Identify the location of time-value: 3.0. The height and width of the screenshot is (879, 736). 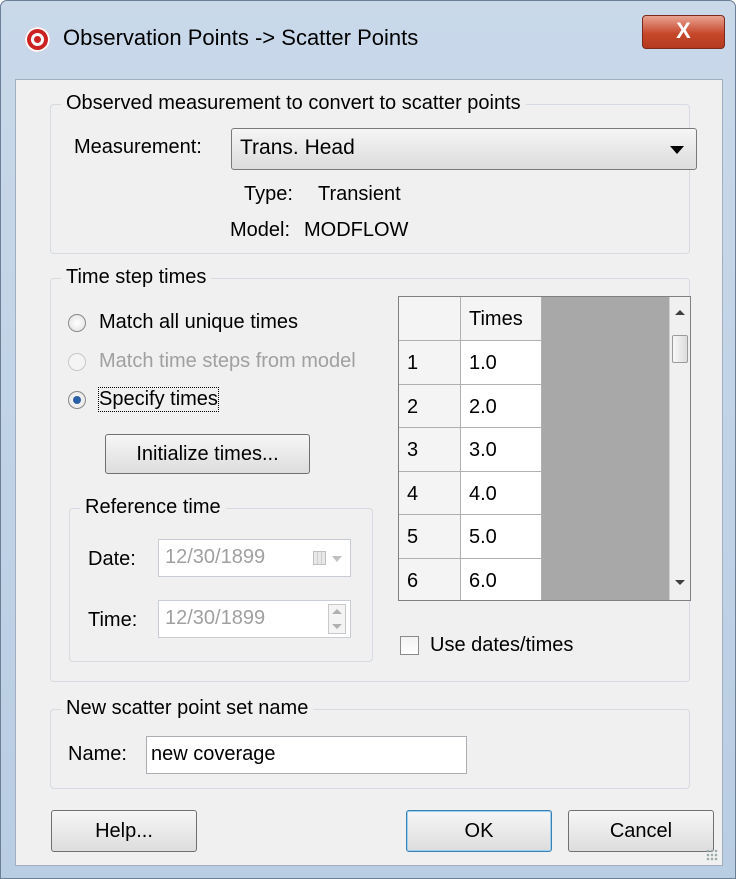
(483, 450).